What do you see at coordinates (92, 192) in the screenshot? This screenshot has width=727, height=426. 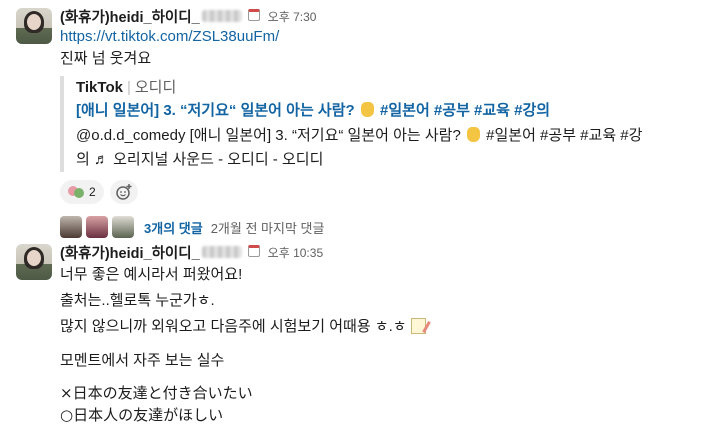 I see `reaction-count: 2` at bounding box center [92, 192].